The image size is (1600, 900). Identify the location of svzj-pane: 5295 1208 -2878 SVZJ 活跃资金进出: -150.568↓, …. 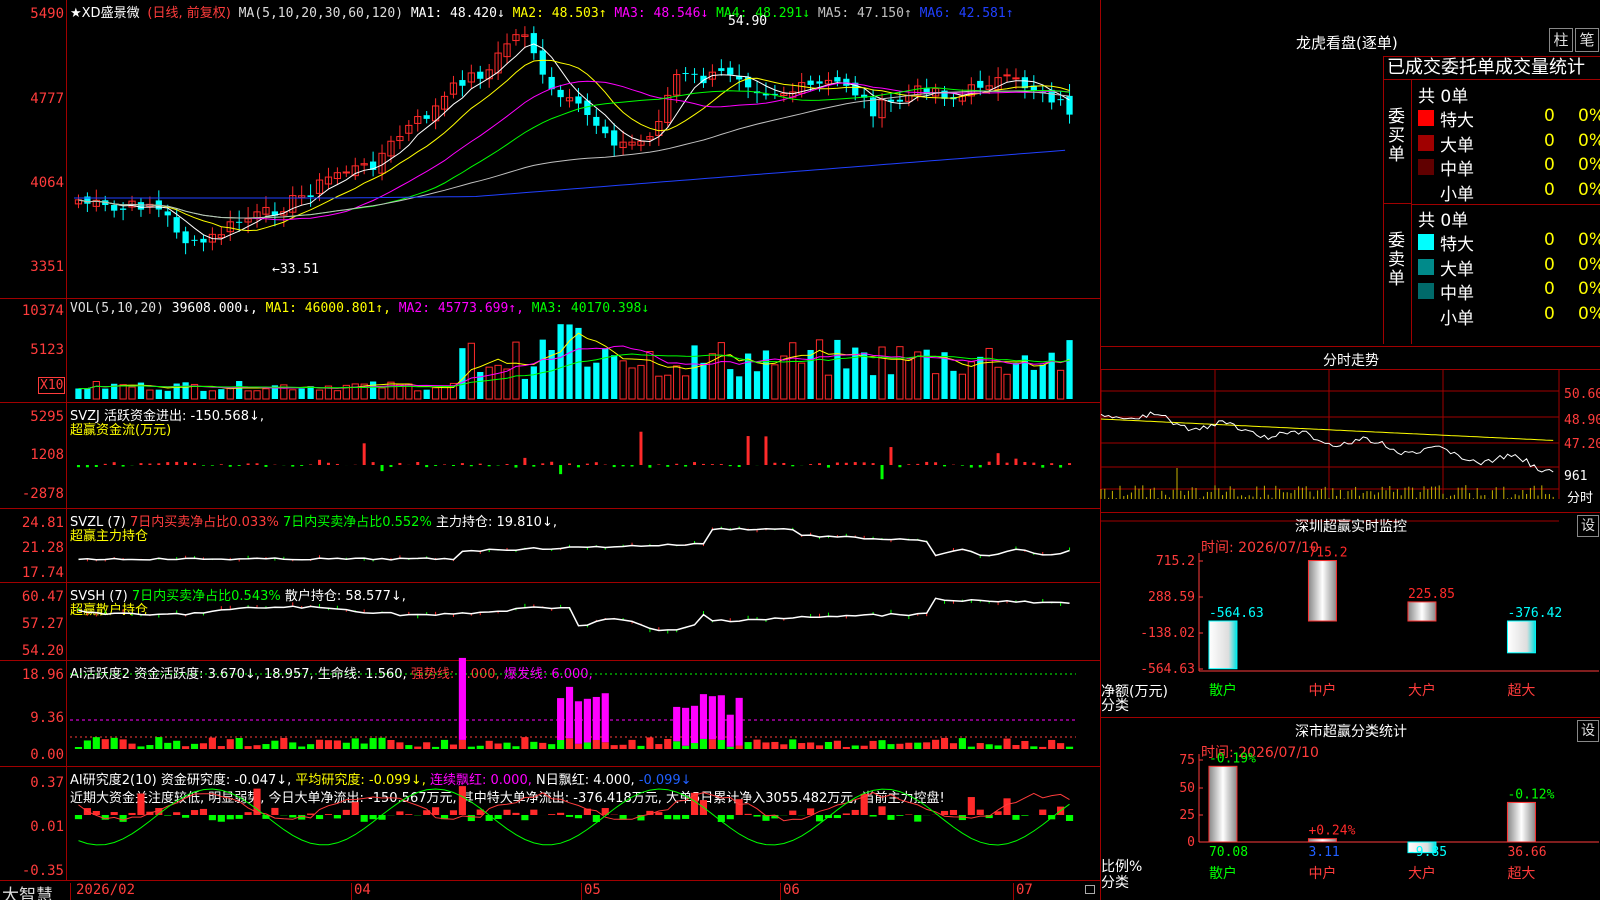
(550, 455).